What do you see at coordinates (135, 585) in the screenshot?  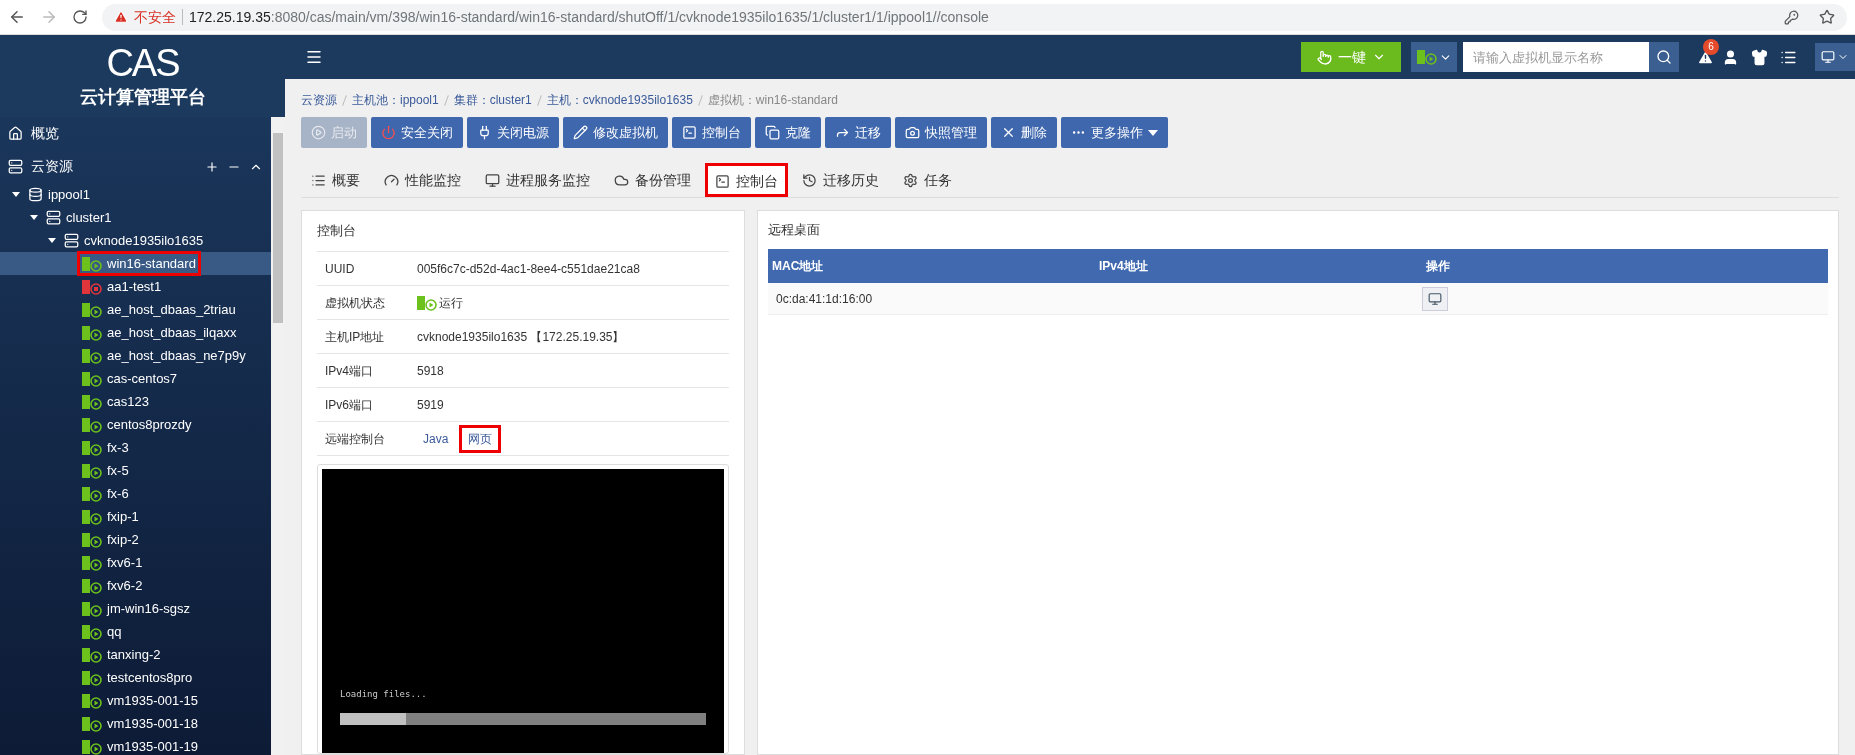 I see `tree-item: fxv6-2` at bounding box center [135, 585].